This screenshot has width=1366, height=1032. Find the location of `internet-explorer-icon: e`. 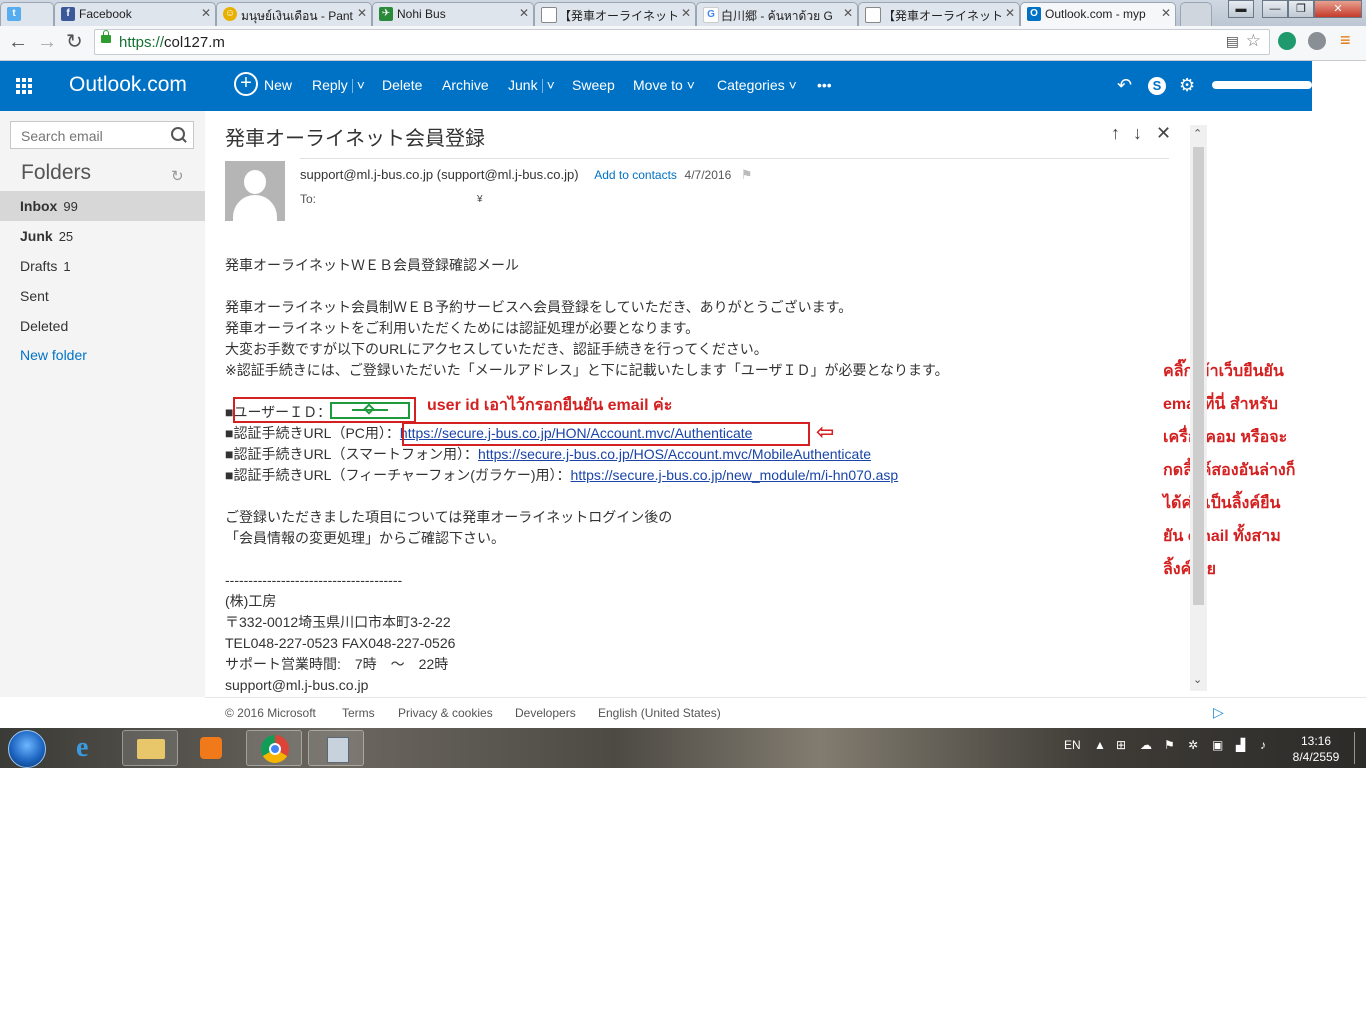

internet-explorer-icon: e is located at coordinates (90, 748).